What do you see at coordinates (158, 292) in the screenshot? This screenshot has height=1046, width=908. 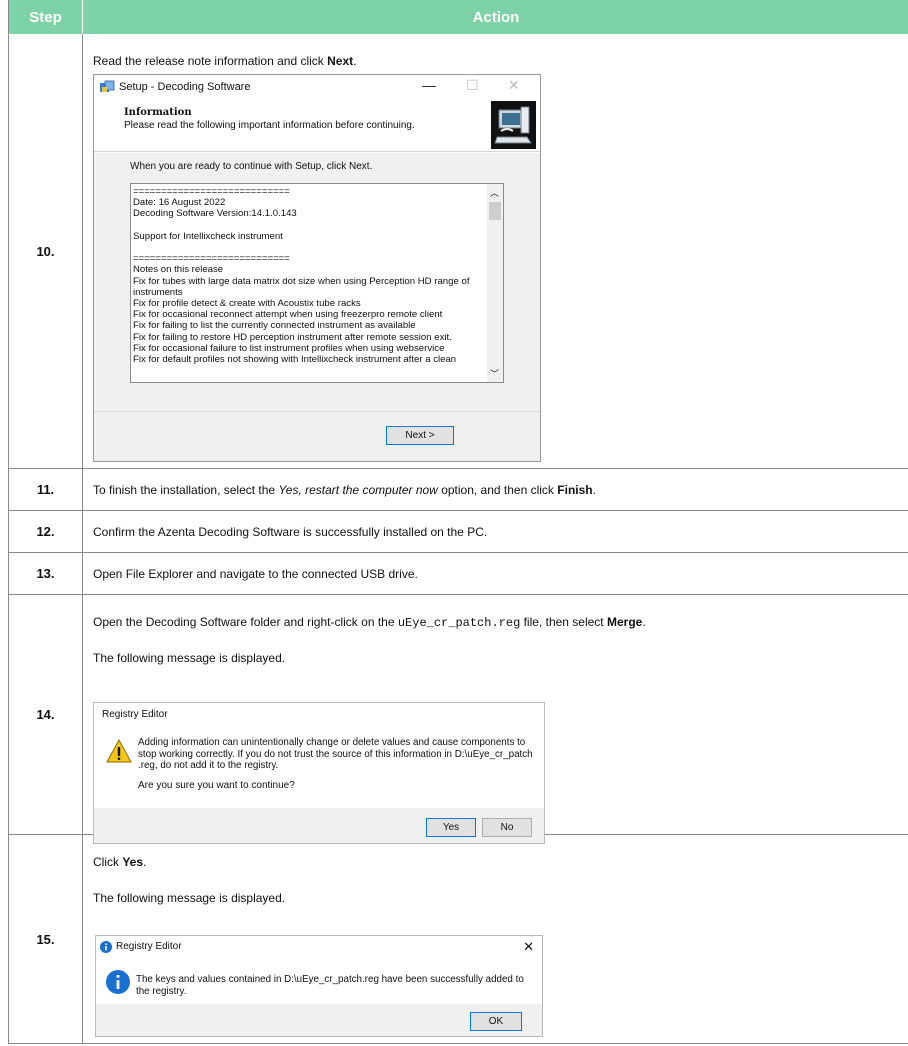 I see `notes-line: instruments` at bounding box center [158, 292].